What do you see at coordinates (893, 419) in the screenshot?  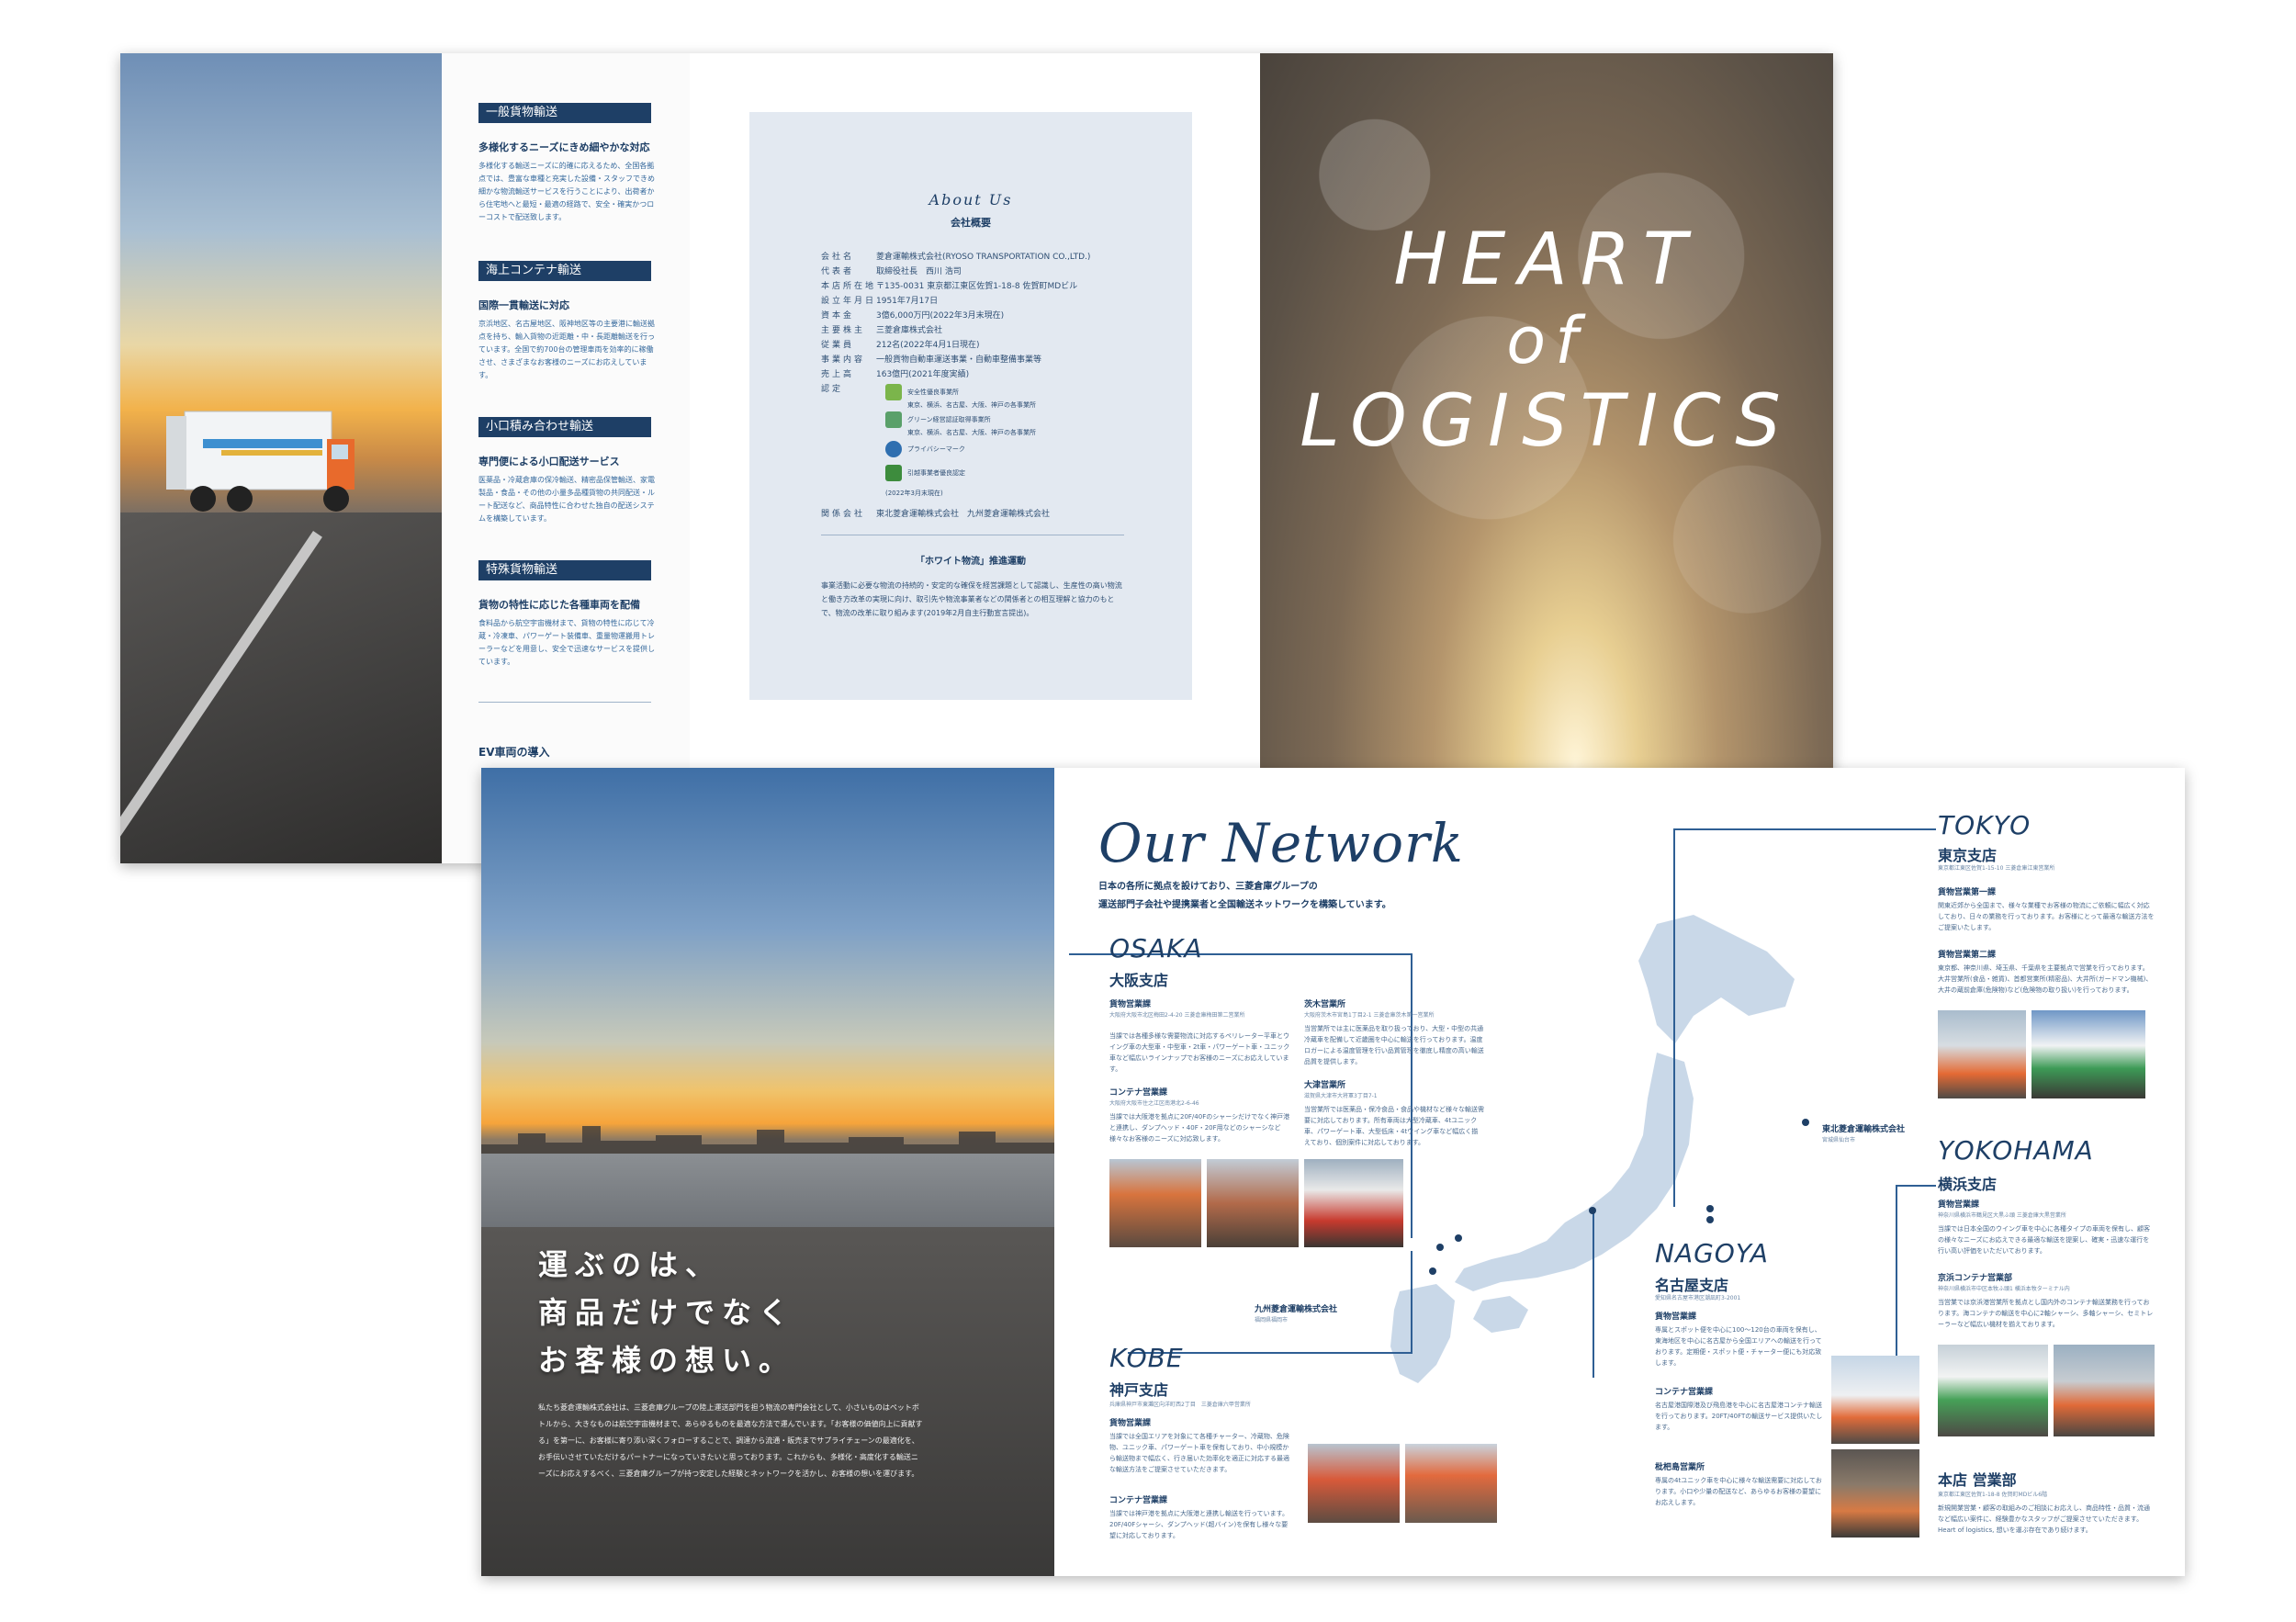 I see `green-management-icon` at bounding box center [893, 419].